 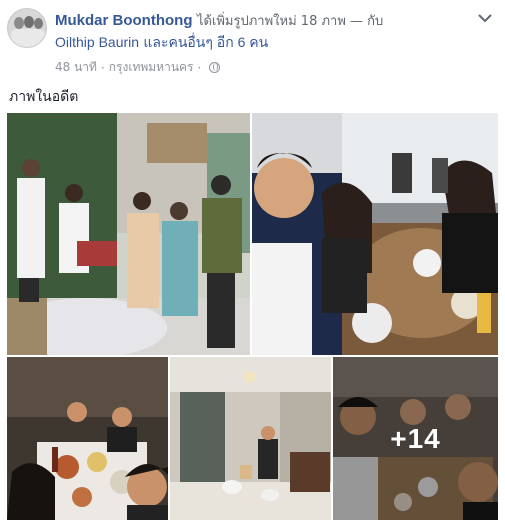 I want to click on tagged-people: Oilthip Baurin และคนอื่นๆ อีก 6 คน, so click(x=161, y=43).